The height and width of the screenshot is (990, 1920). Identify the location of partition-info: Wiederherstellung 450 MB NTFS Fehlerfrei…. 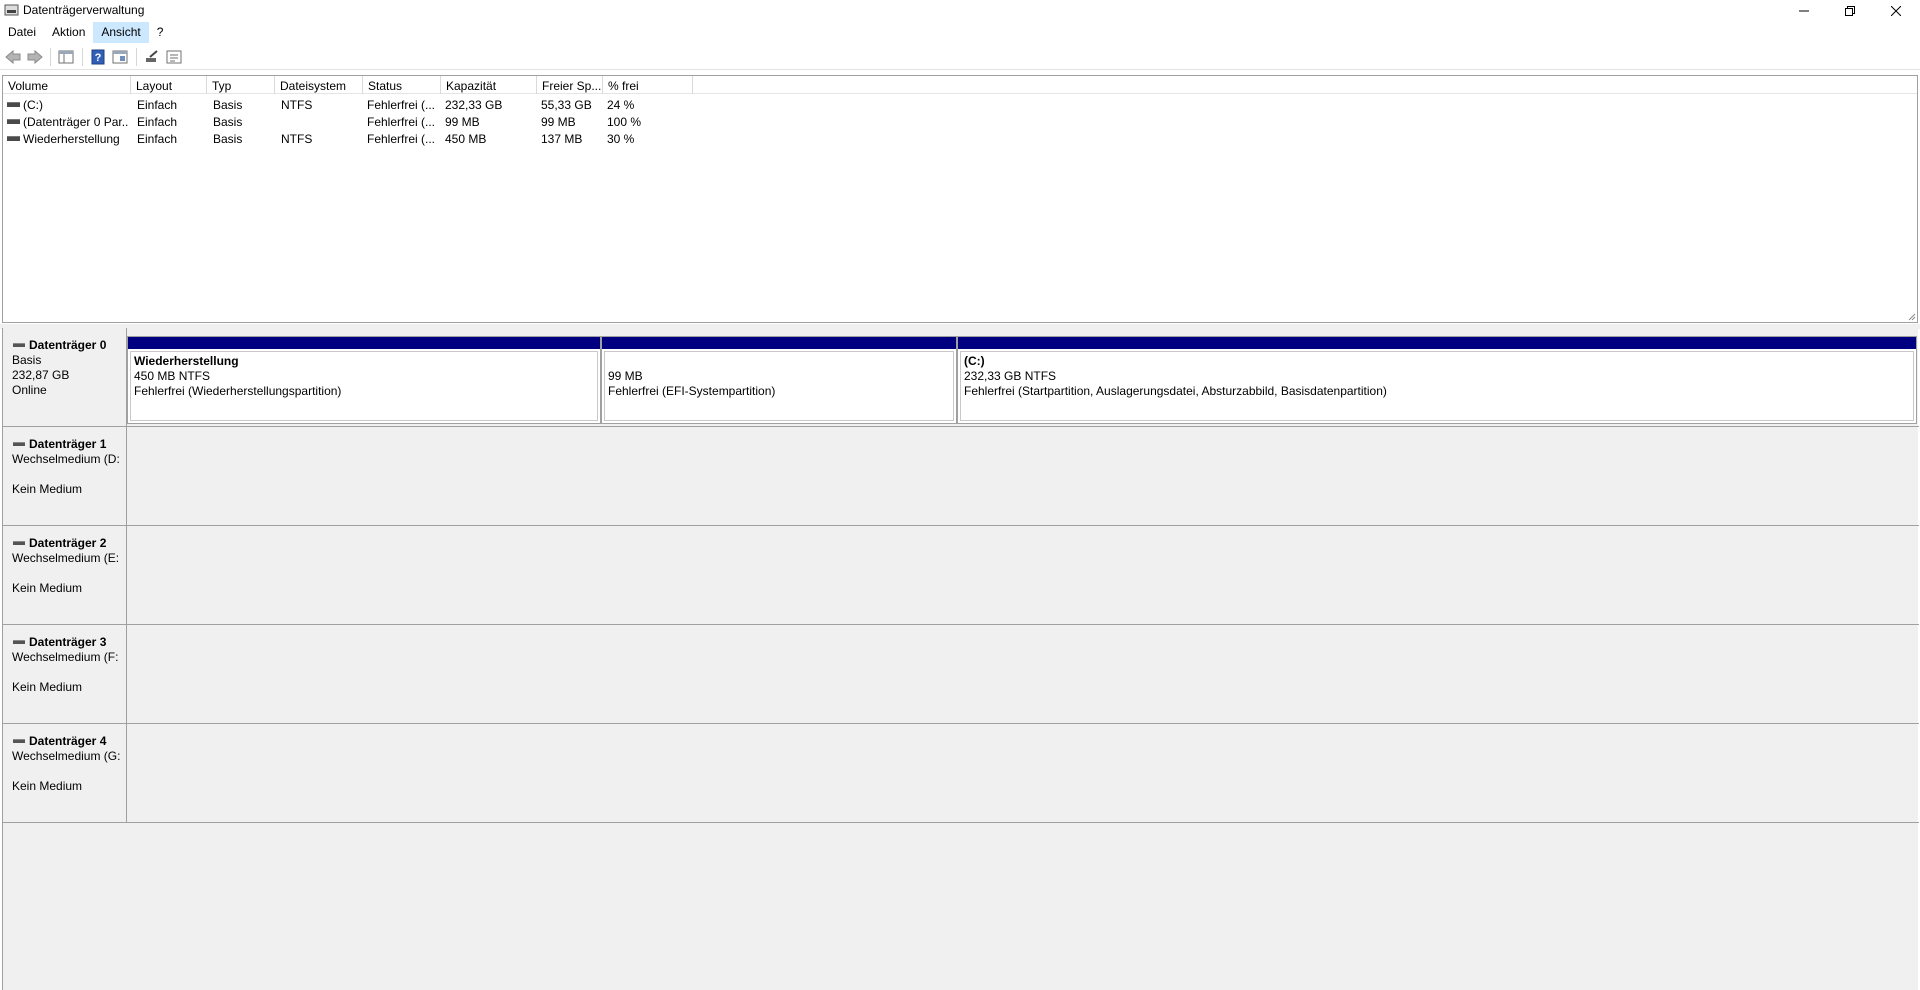
(364, 386).